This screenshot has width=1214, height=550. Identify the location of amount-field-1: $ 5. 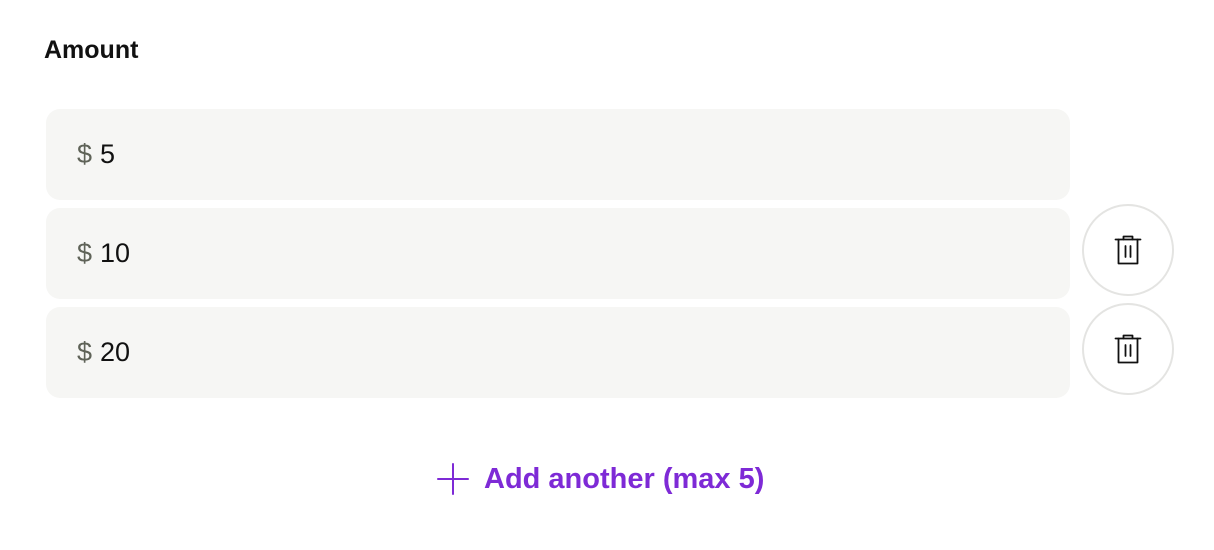
(558, 154).